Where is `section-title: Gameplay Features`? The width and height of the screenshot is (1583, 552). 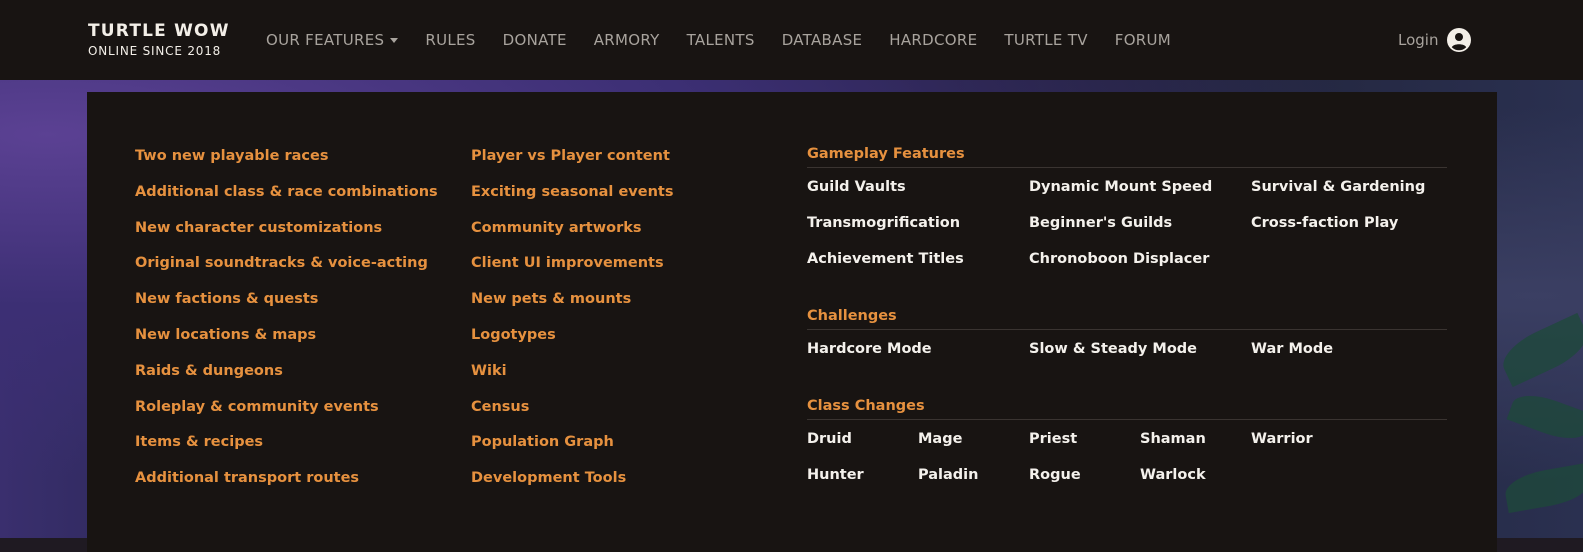
section-title: Gameplay Features is located at coordinates (1127, 155).